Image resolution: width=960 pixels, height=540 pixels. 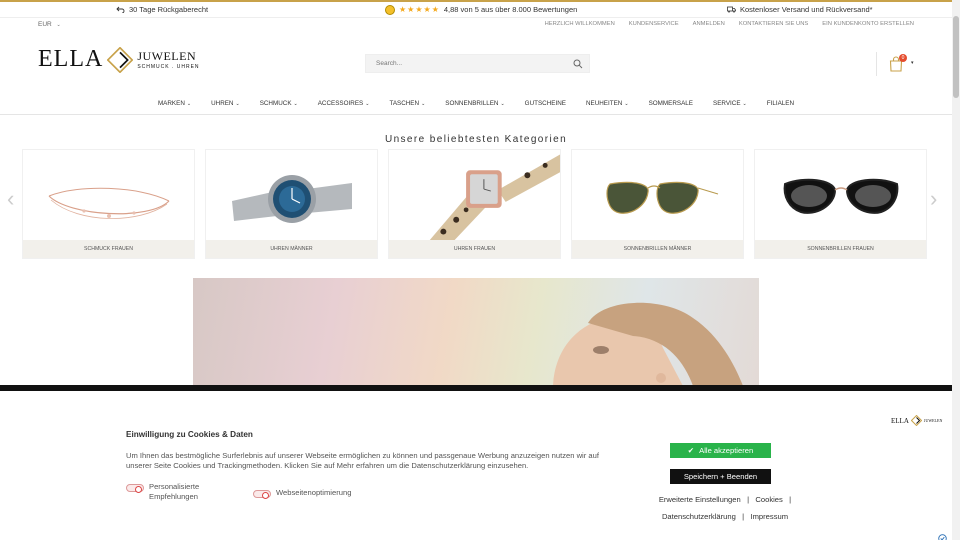 I want to click on category-label: UHREN MÄNNER, so click(x=291, y=249).